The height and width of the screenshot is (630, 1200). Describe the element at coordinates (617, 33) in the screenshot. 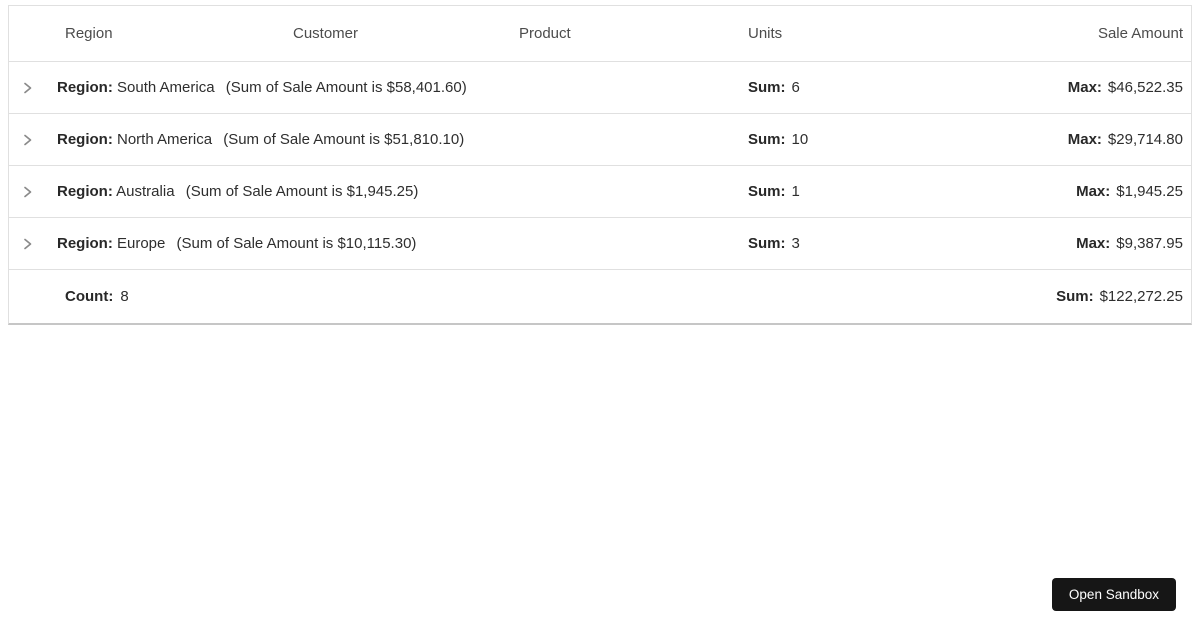

I see `column-header-product: Product` at that location.